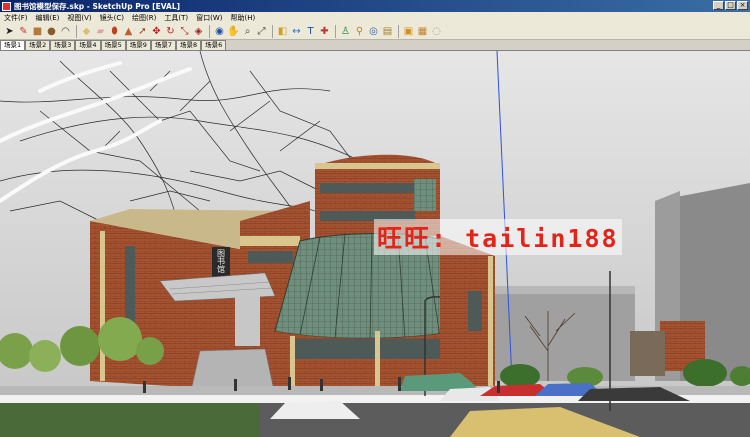  I want to click on title-bar: 图书馆模型保存.skp - SketchUp Pro [EVAL] _ □ ×, so click(375, 6).